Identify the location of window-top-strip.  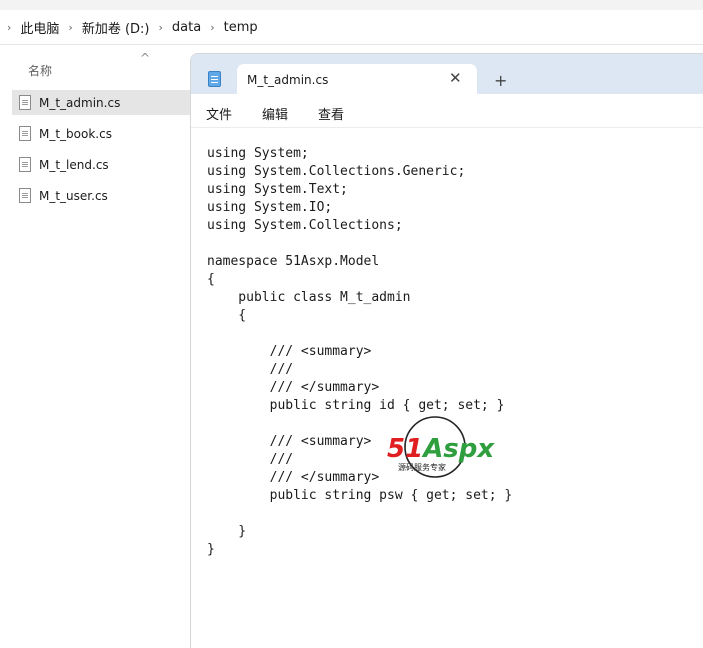
(351, 5).